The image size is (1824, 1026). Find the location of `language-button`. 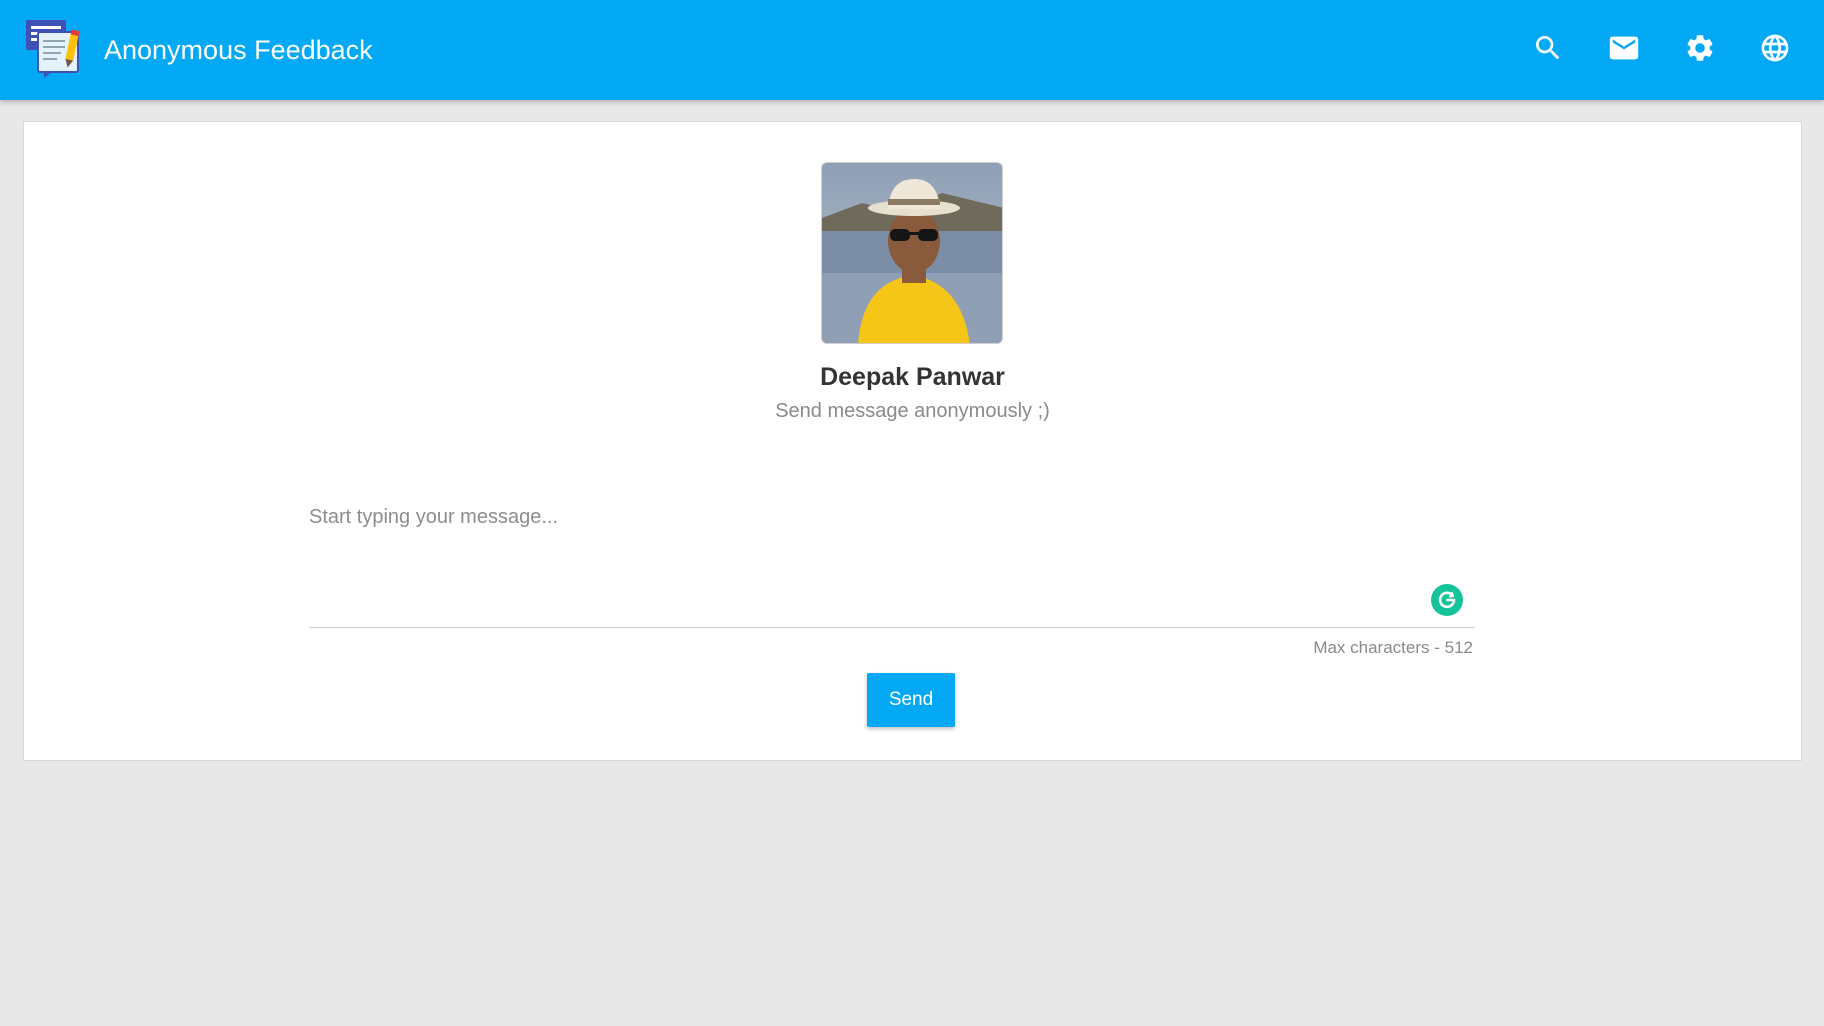

language-button is located at coordinates (1775, 50).